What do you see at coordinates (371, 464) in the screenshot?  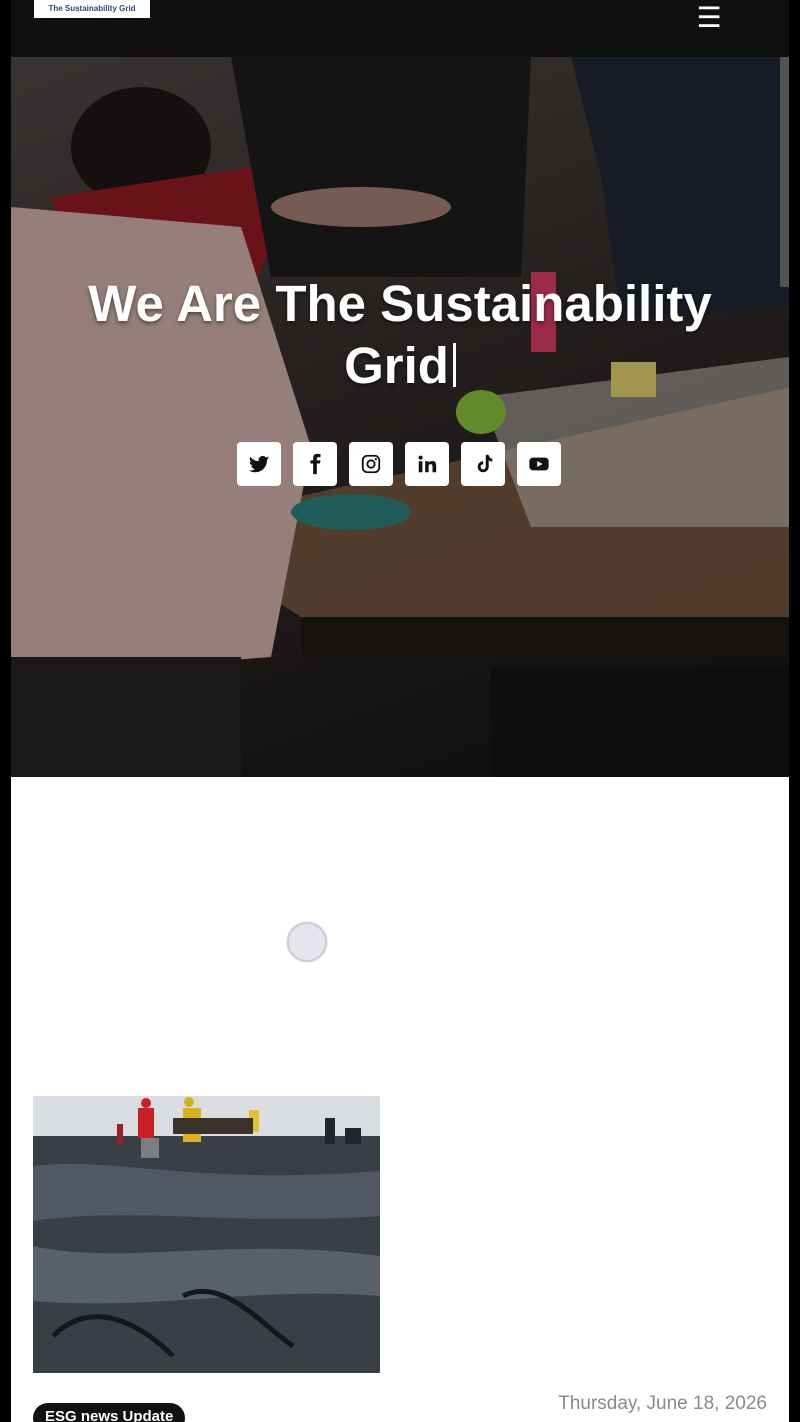 I see `instagram-icon` at bounding box center [371, 464].